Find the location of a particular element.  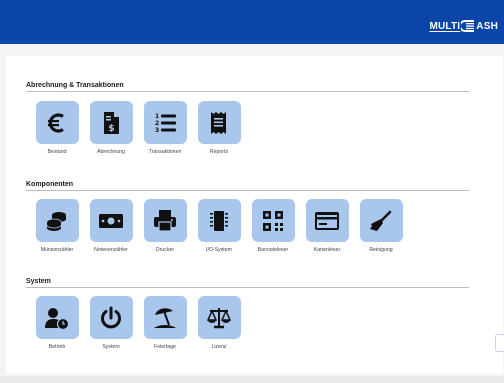

tile-label: Kartenleser is located at coordinates (327, 250).